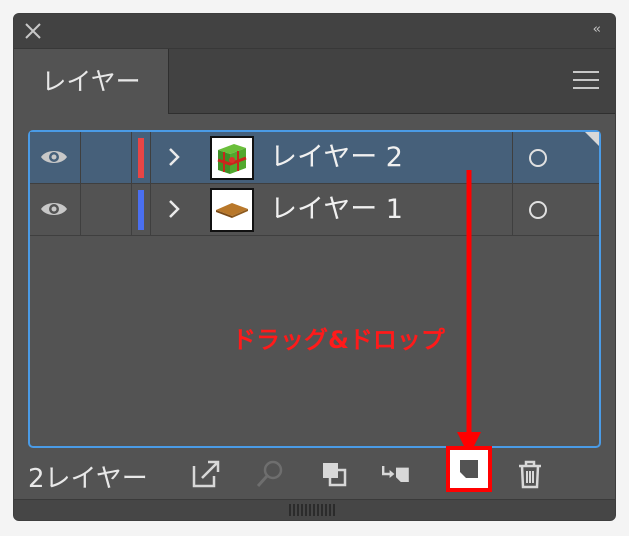 Image resolution: width=629 pixels, height=536 pixels. What do you see at coordinates (91, 81) in the screenshot?
I see `tab-layers: レイヤー` at bounding box center [91, 81].